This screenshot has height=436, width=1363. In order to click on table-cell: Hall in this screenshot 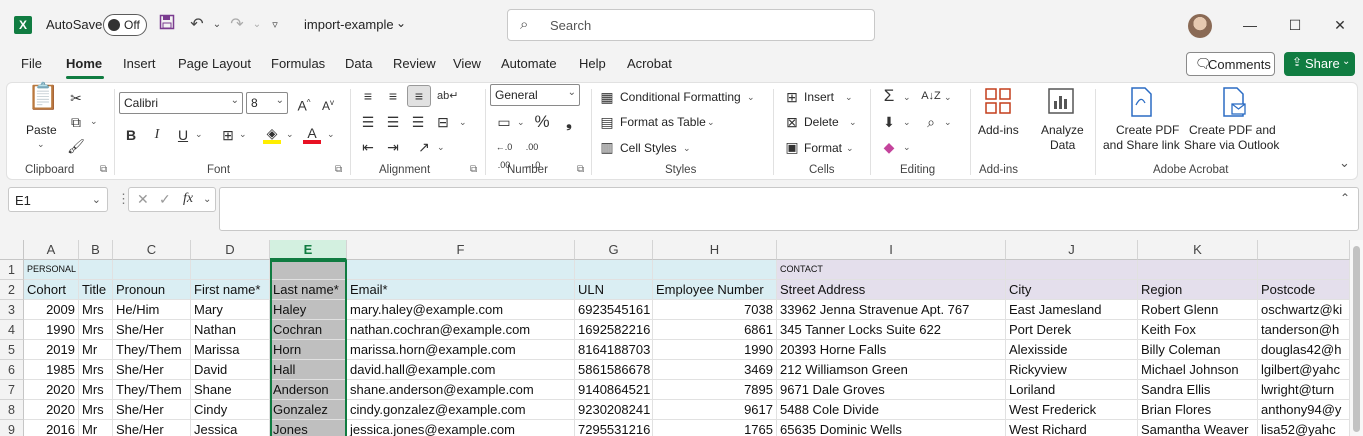, I will do `click(308, 370)`.